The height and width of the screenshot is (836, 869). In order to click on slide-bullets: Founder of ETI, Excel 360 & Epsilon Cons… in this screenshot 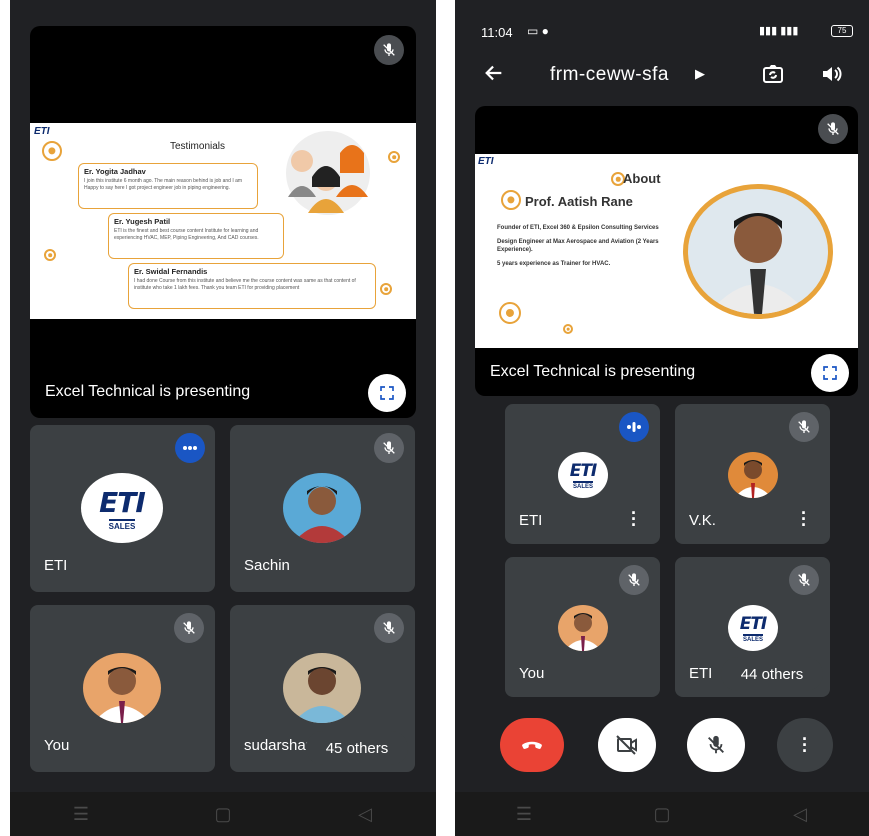, I will do `click(587, 246)`.